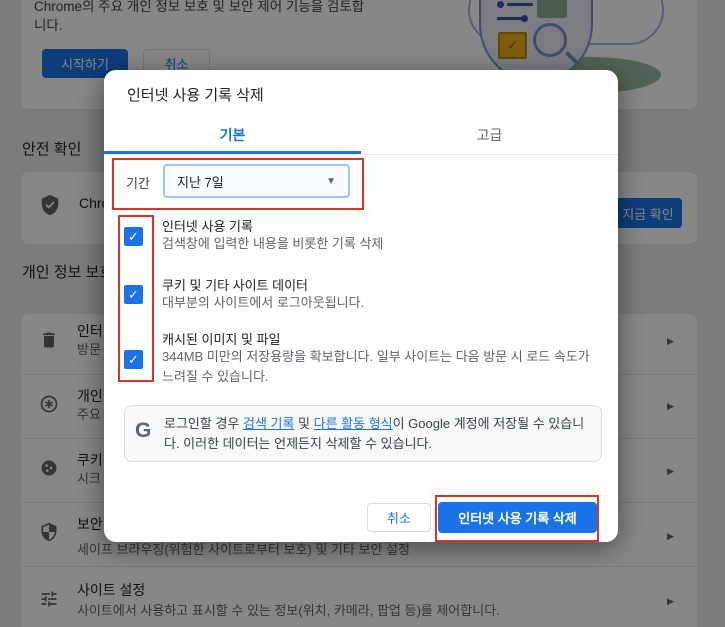  What do you see at coordinates (263, 302) in the screenshot?
I see `checkbox-subtitle: 대부분의 사이트에서 로그아웃됩니다.` at bounding box center [263, 302].